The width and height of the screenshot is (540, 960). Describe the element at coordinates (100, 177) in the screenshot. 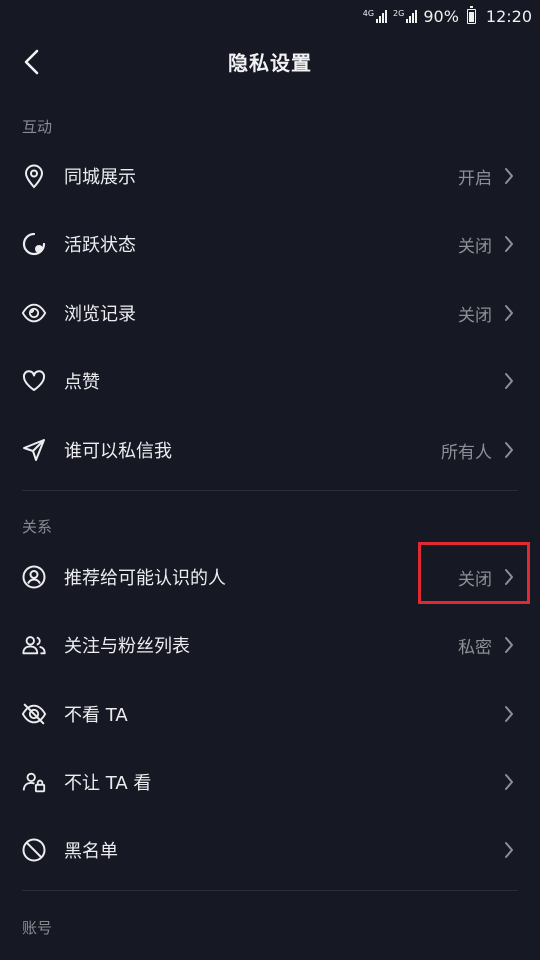

I see `setting-label: 同城展示` at that location.